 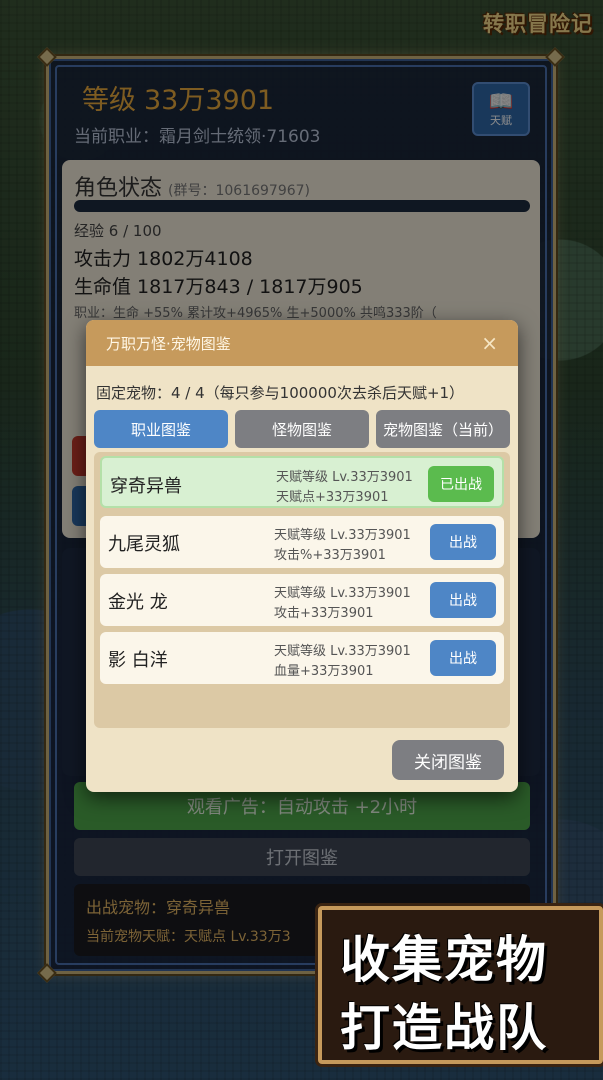 What do you see at coordinates (144, 544) in the screenshot?
I see `pet-name: 九尾灵狐` at bounding box center [144, 544].